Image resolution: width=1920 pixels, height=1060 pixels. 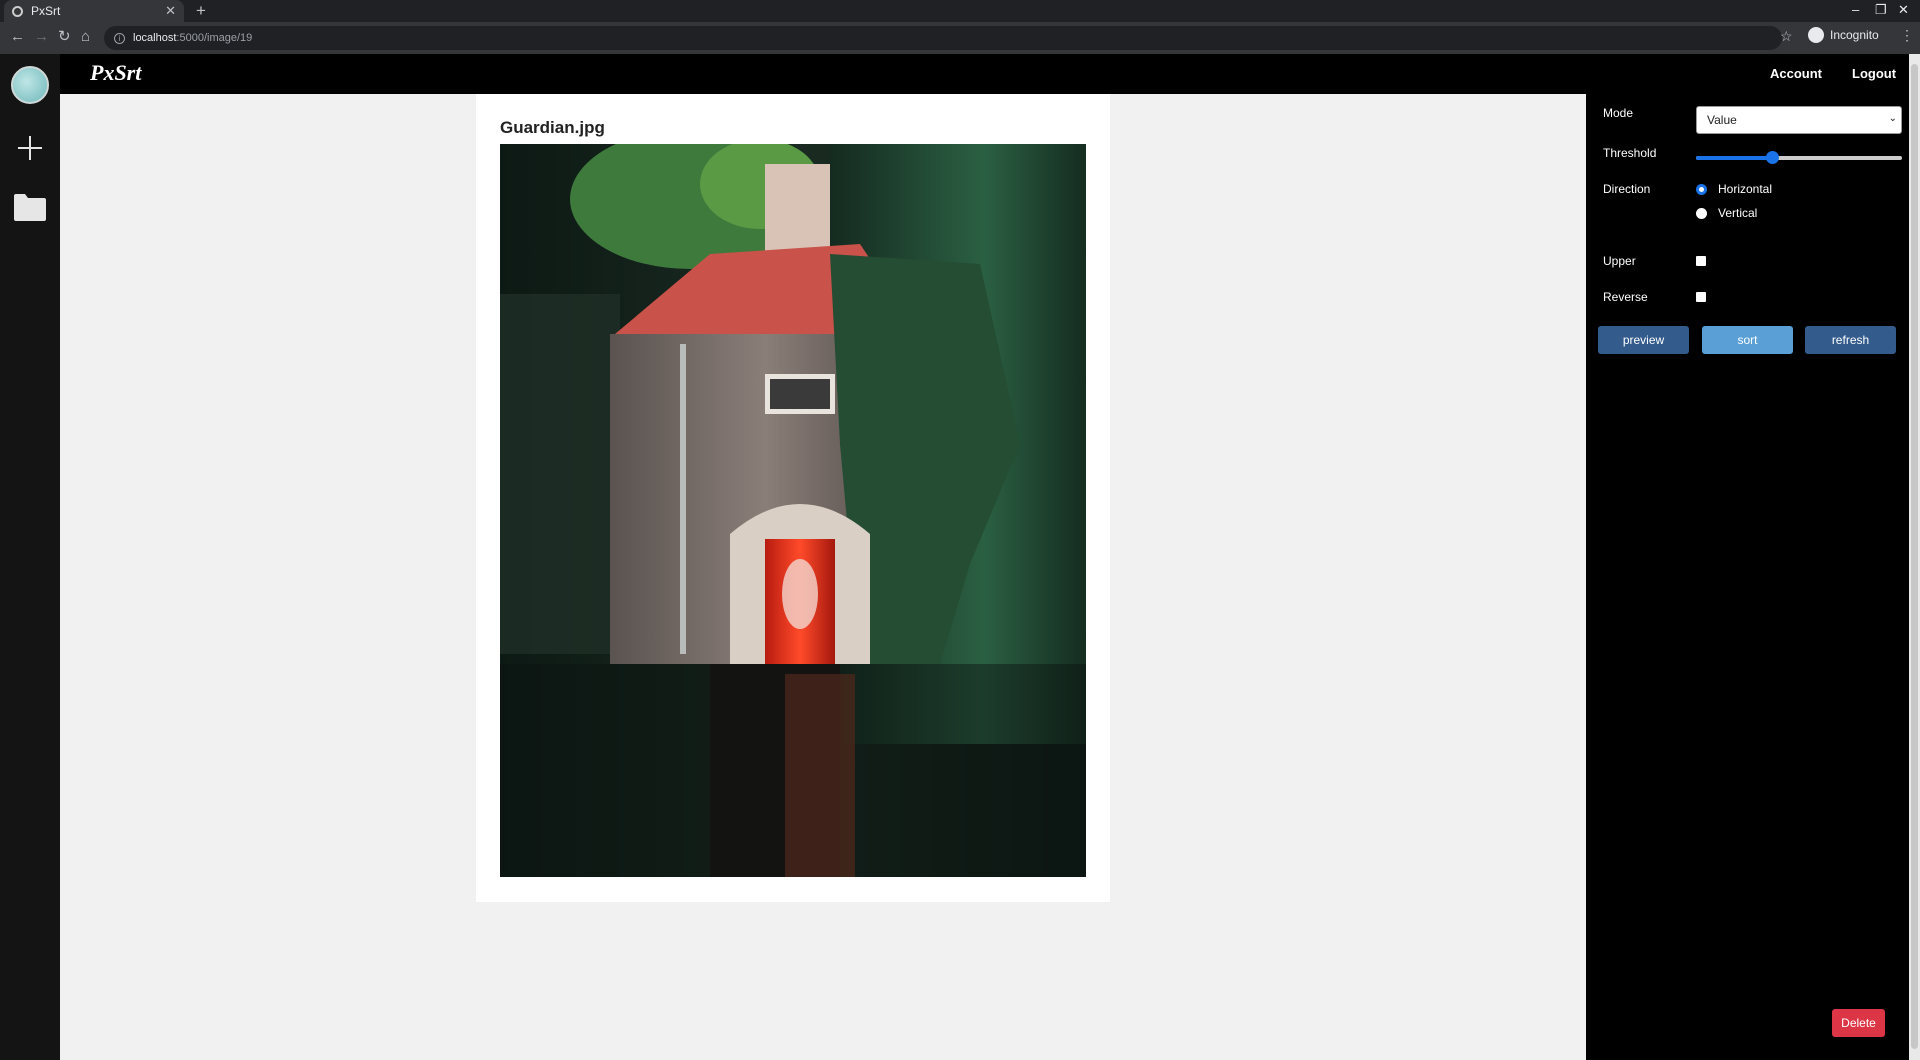 What do you see at coordinates (1625, 297) in the screenshot?
I see `reverse-label: Reverse` at bounding box center [1625, 297].